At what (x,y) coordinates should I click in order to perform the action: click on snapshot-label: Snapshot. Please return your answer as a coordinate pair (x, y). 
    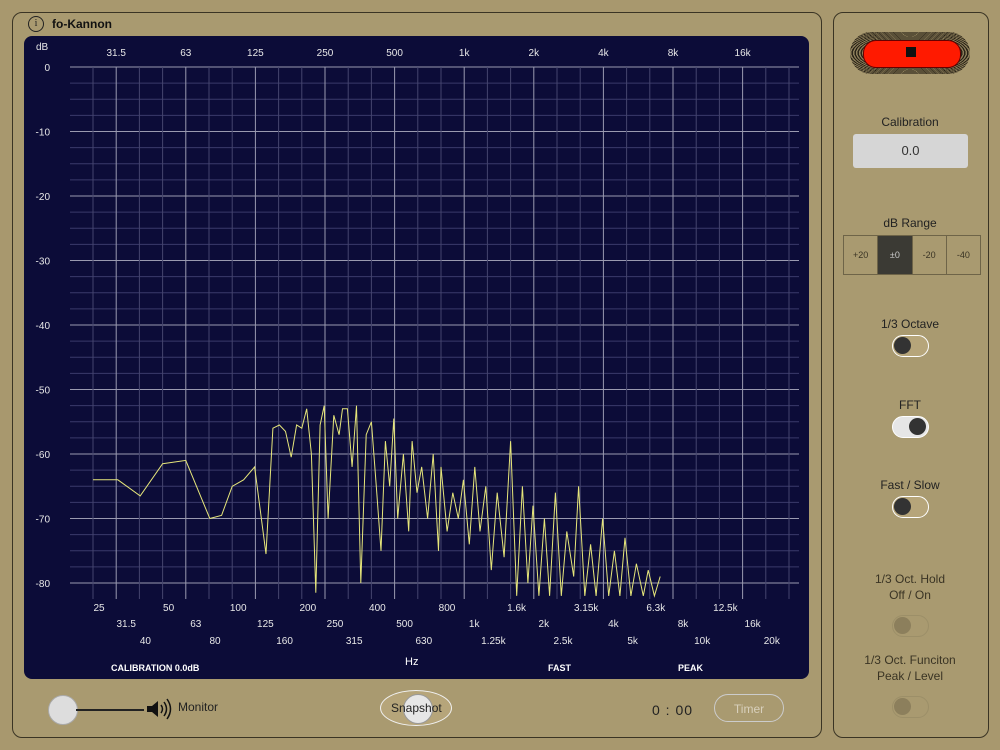
    Looking at the image, I should click on (416, 708).